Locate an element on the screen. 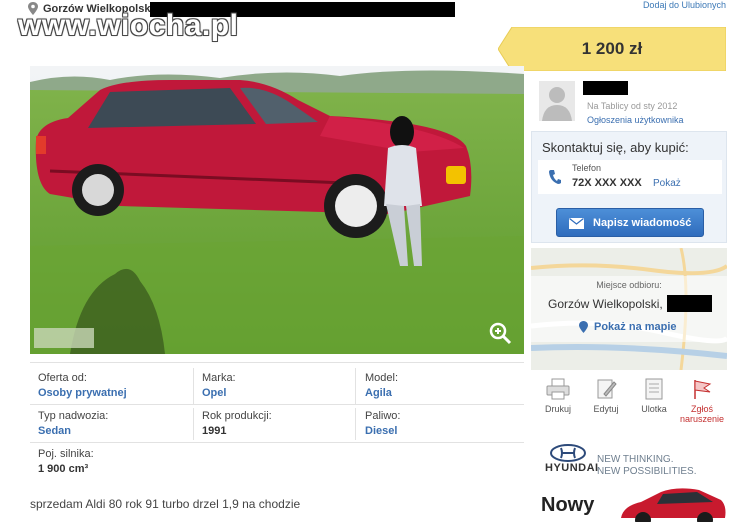 This screenshot has width=750, height=522. ad-brand: HYUNDAI is located at coordinates (572, 468).